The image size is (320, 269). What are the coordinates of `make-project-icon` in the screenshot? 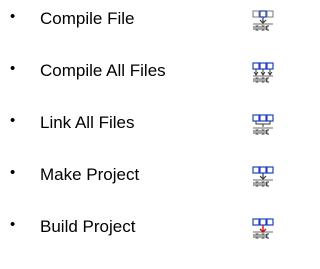 It's located at (263, 176).